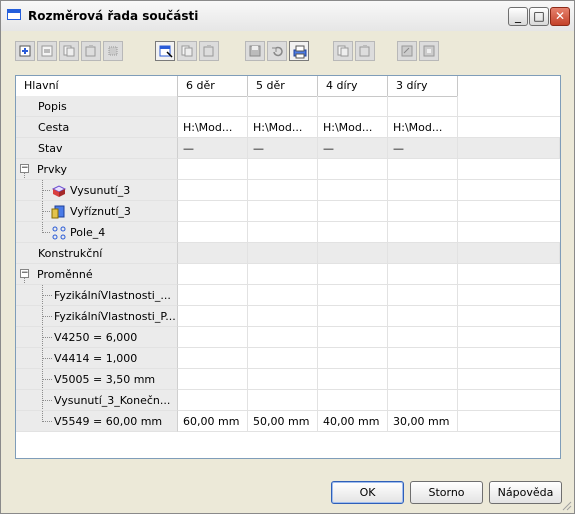 The width and height of the screenshot is (575, 514). I want to click on cancel-button: Storno, so click(446, 492).